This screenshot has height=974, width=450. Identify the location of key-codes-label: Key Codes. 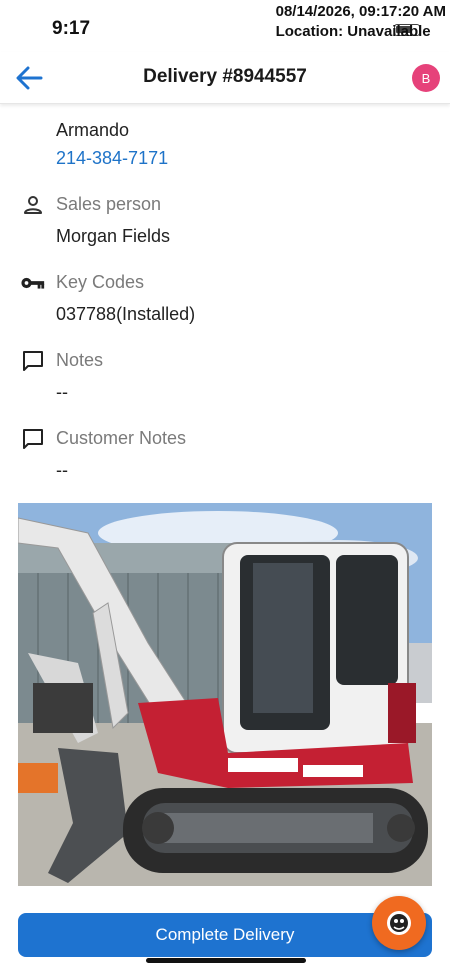
(100, 282).